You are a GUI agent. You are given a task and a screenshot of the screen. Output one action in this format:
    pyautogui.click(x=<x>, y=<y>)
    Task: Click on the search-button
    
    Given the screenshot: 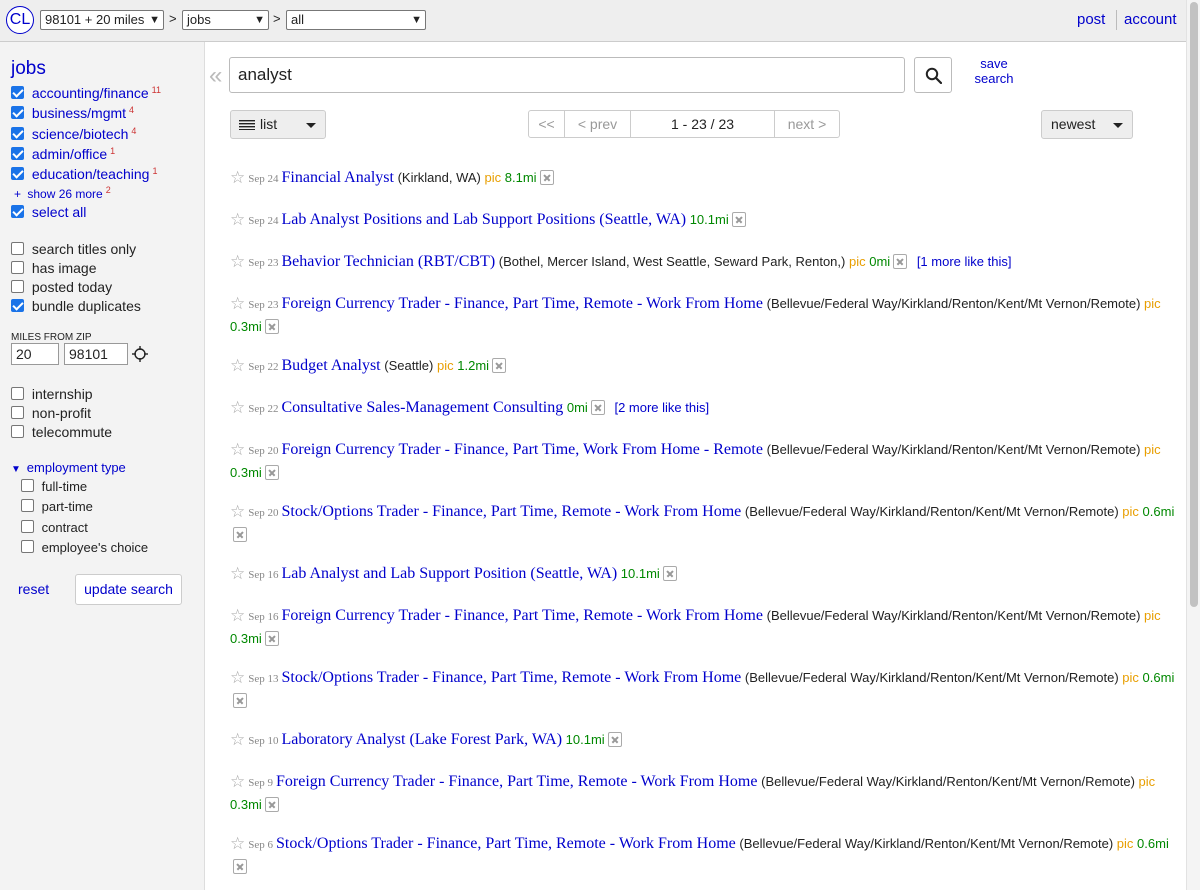 What is the action you would take?
    pyautogui.click(x=933, y=75)
    